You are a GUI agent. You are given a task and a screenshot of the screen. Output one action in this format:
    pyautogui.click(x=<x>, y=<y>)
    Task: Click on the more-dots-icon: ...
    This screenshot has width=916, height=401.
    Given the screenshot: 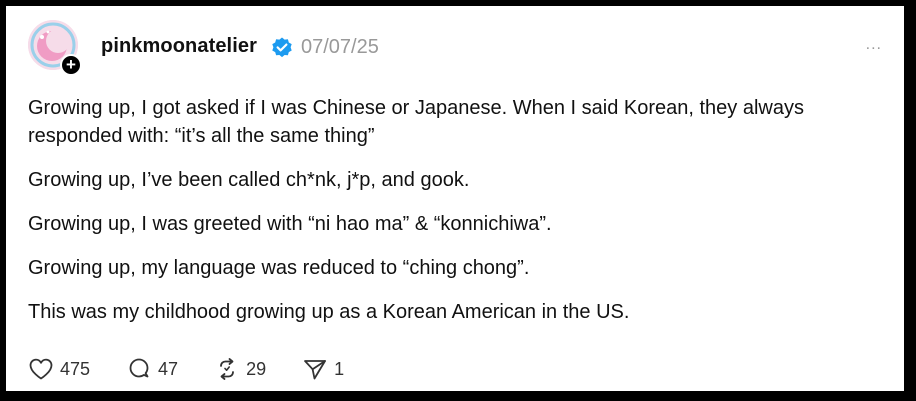 What is the action you would take?
    pyautogui.click(x=874, y=45)
    